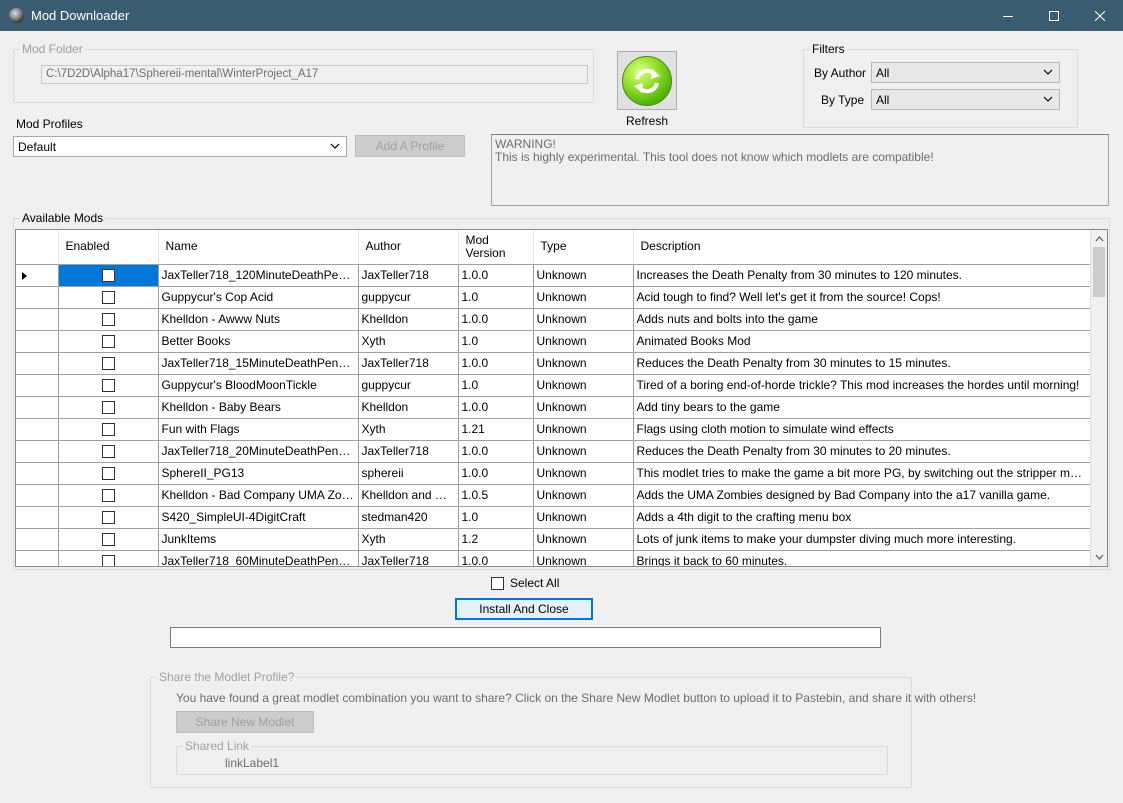 Image resolution: width=1123 pixels, height=803 pixels. I want to click on author-filter-value: All, so click(883, 73).